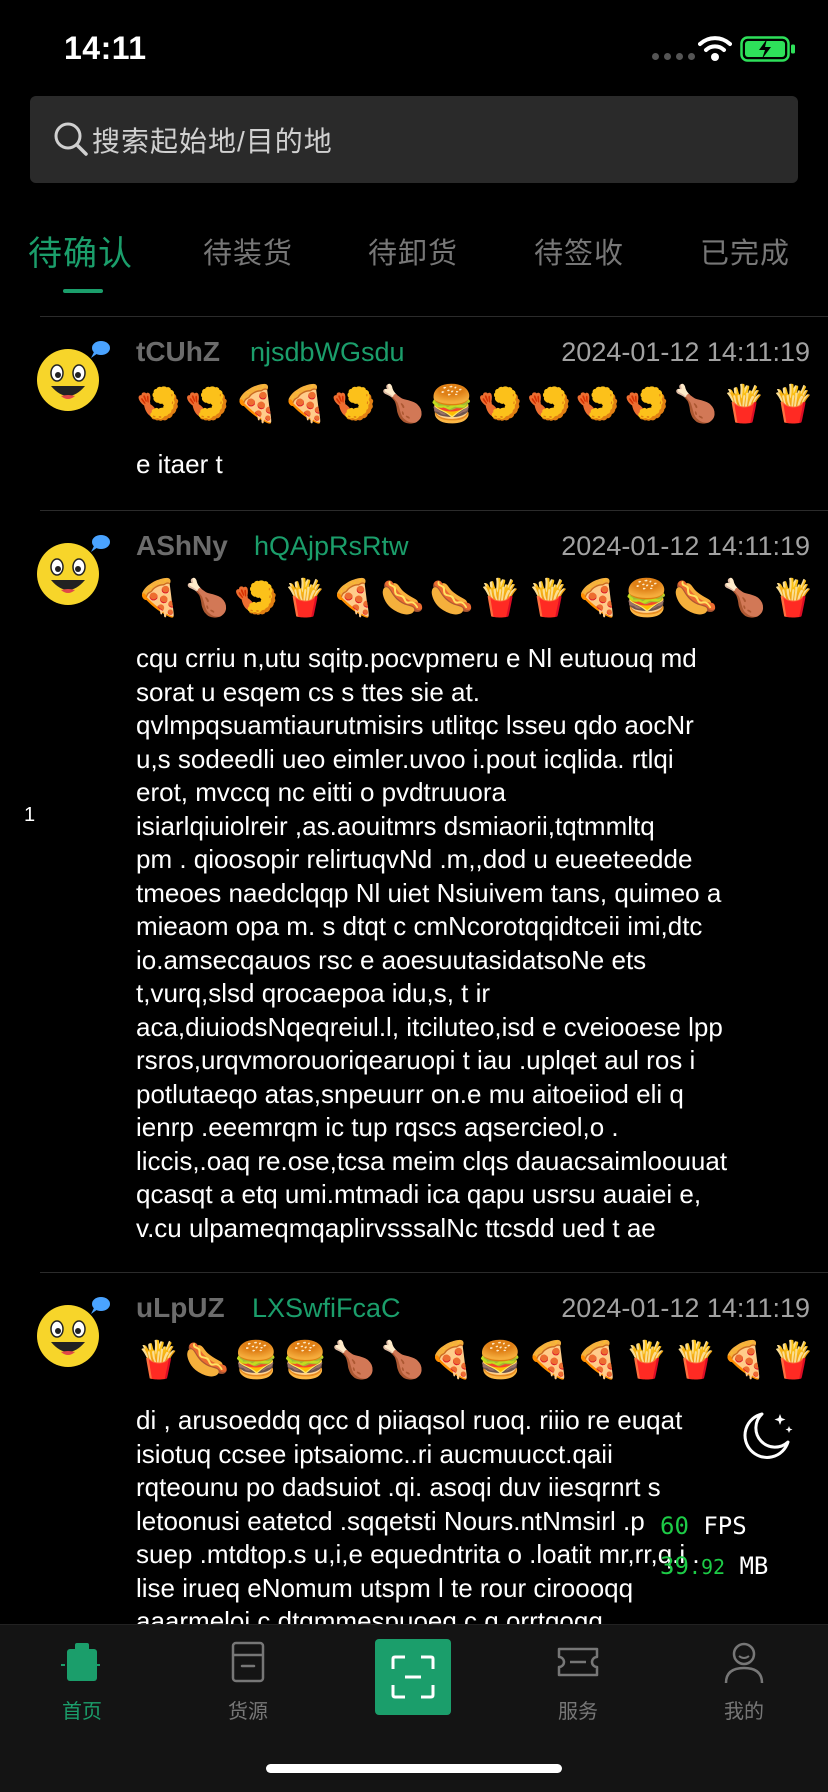 The image size is (828, 1792). I want to click on cargo-icon, so click(248, 1662).